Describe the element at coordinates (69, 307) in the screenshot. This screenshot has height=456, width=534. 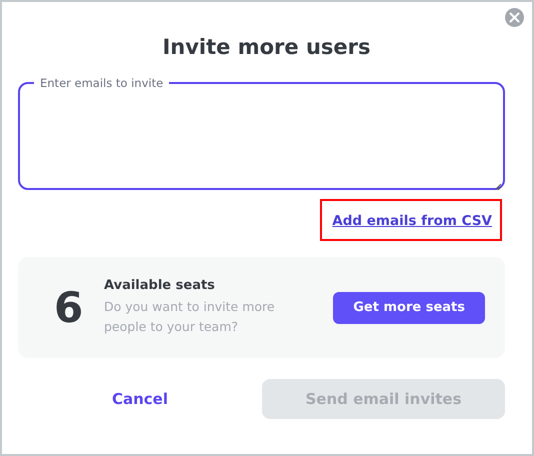
I see `seat-count: 6` at that location.